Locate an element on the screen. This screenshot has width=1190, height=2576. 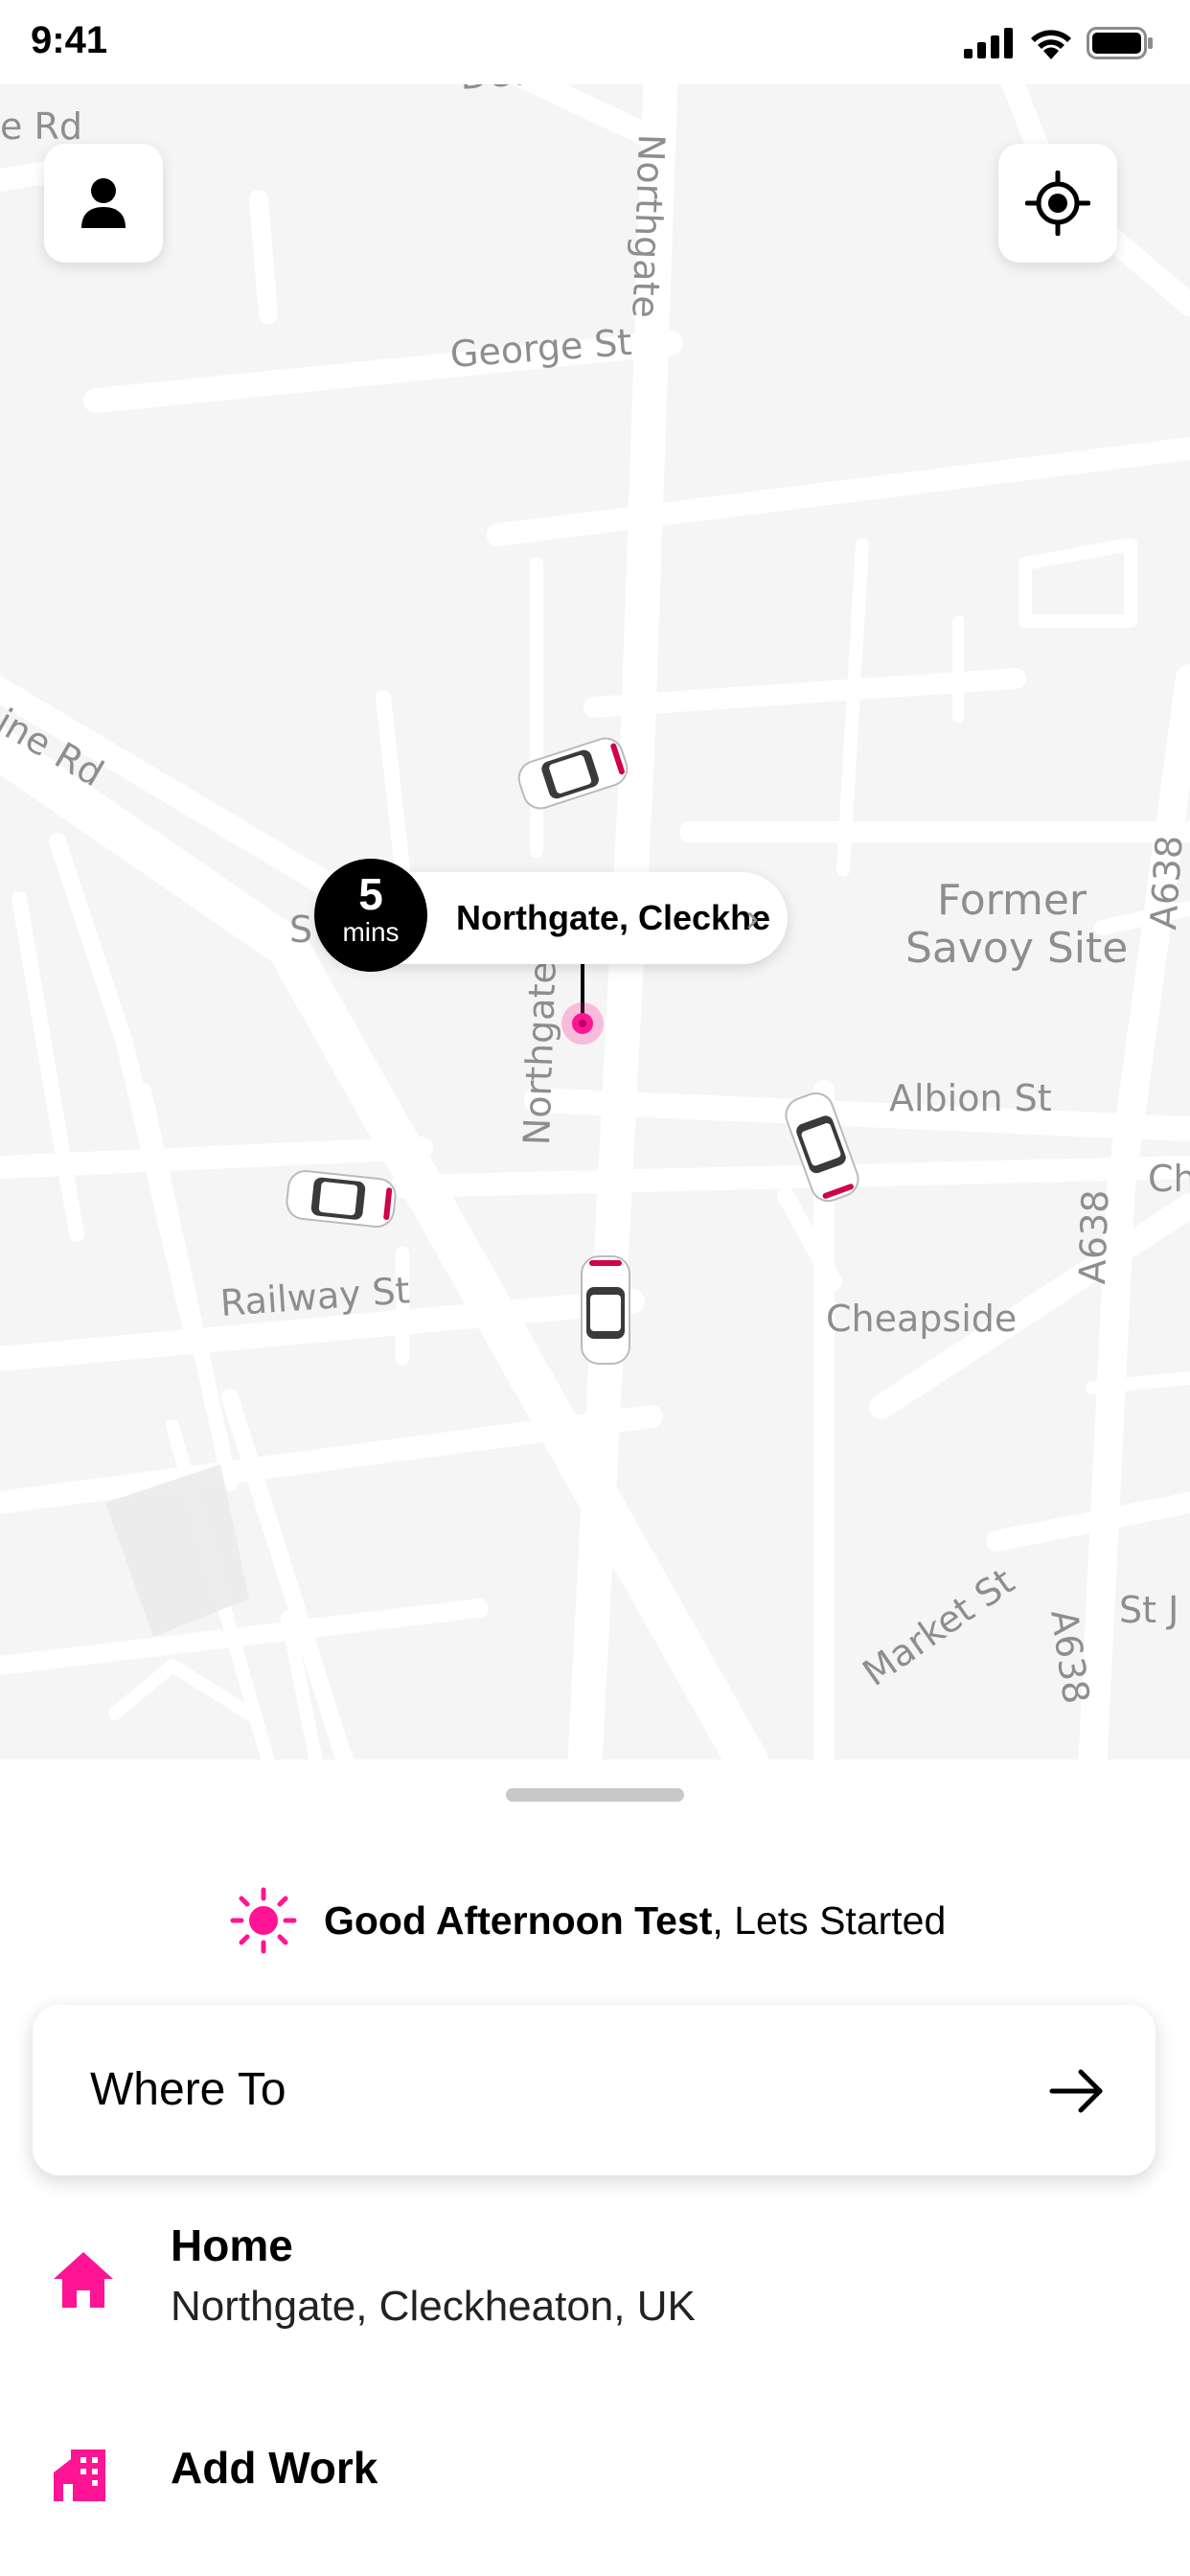
map-label-albion-st: Albion St is located at coordinates (971, 1098).